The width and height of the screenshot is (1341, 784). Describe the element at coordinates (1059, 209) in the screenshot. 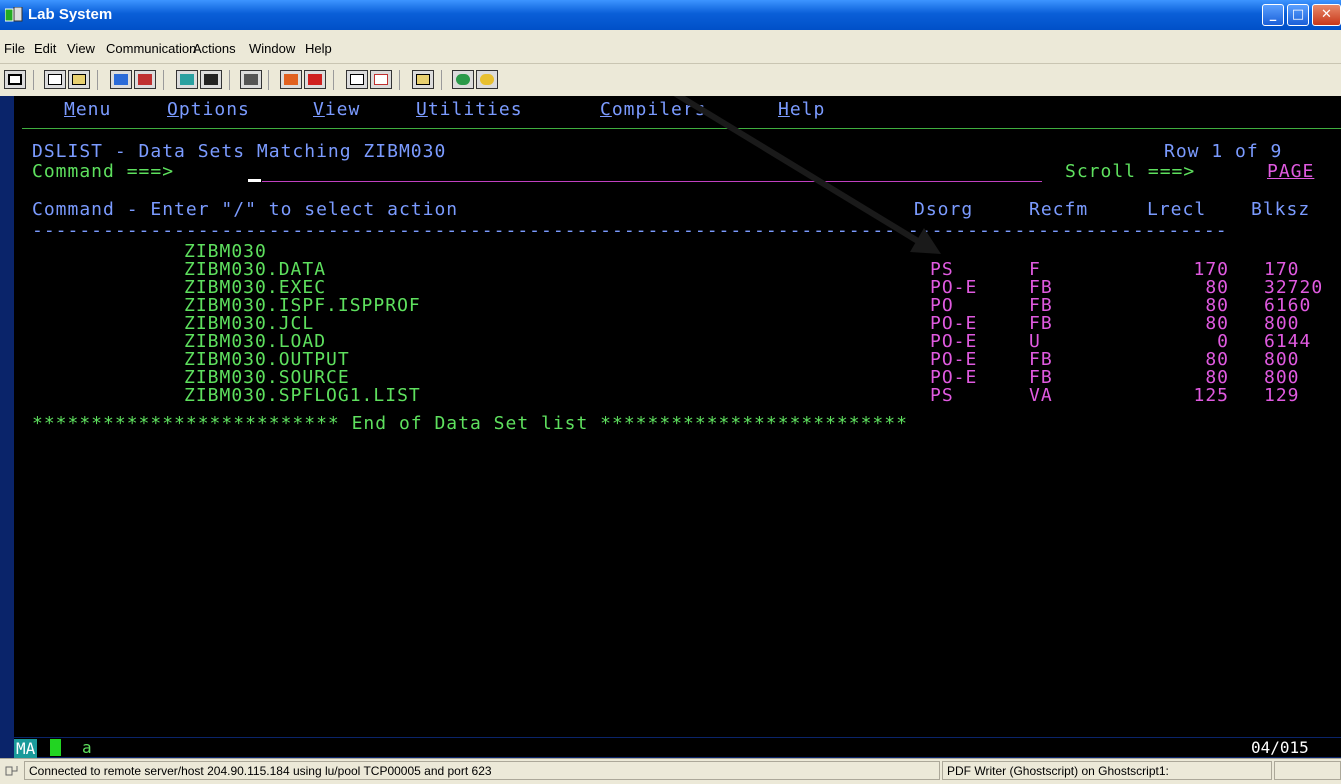

I see `column-recfm: Recfm` at that location.